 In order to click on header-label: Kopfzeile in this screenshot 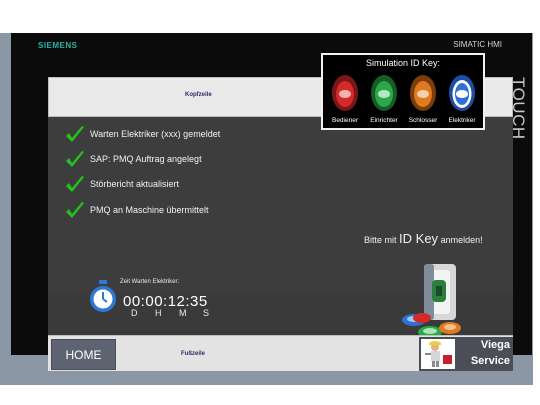, I will do `click(198, 95)`.